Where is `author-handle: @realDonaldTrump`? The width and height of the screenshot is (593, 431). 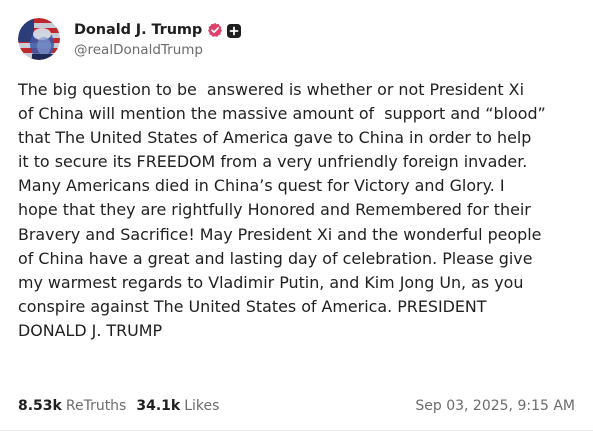 author-handle: @realDonaldTrump is located at coordinates (157, 50).